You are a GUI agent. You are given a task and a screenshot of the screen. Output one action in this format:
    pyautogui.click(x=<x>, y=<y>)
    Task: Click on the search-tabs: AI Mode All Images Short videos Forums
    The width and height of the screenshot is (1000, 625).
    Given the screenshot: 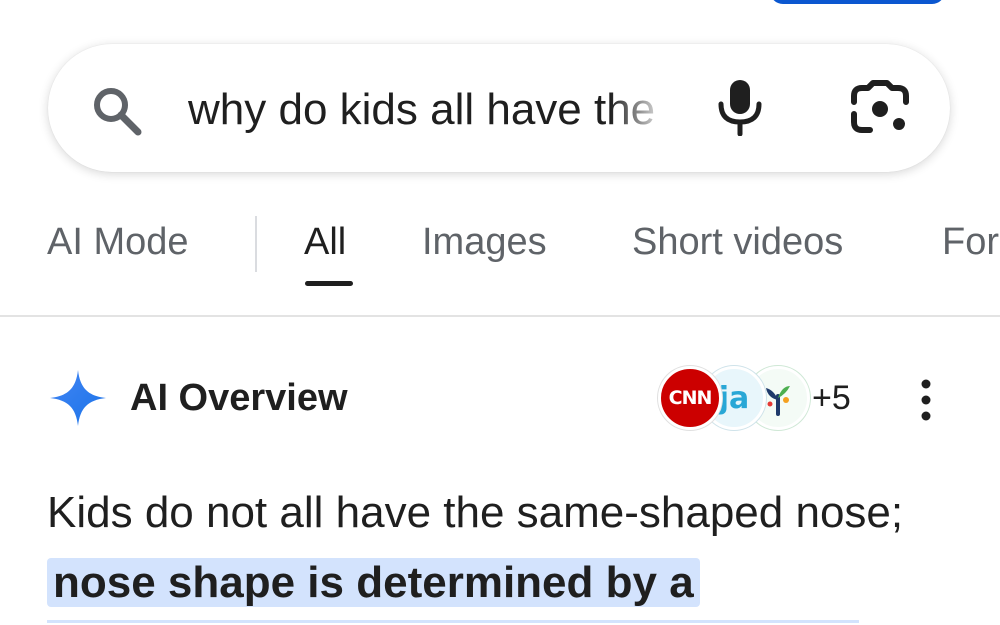 What is the action you would take?
    pyautogui.click(x=500, y=248)
    